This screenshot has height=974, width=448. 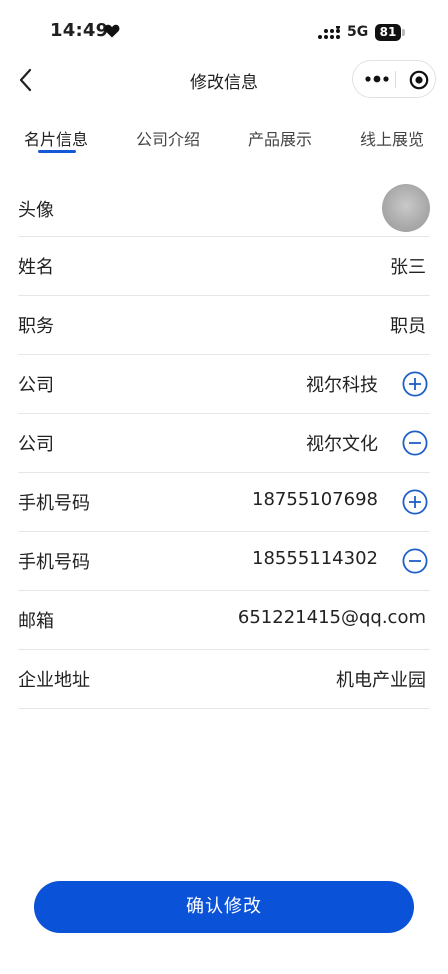 What do you see at coordinates (112, 31) in the screenshot?
I see `heart-icon` at bounding box center [112, 31].